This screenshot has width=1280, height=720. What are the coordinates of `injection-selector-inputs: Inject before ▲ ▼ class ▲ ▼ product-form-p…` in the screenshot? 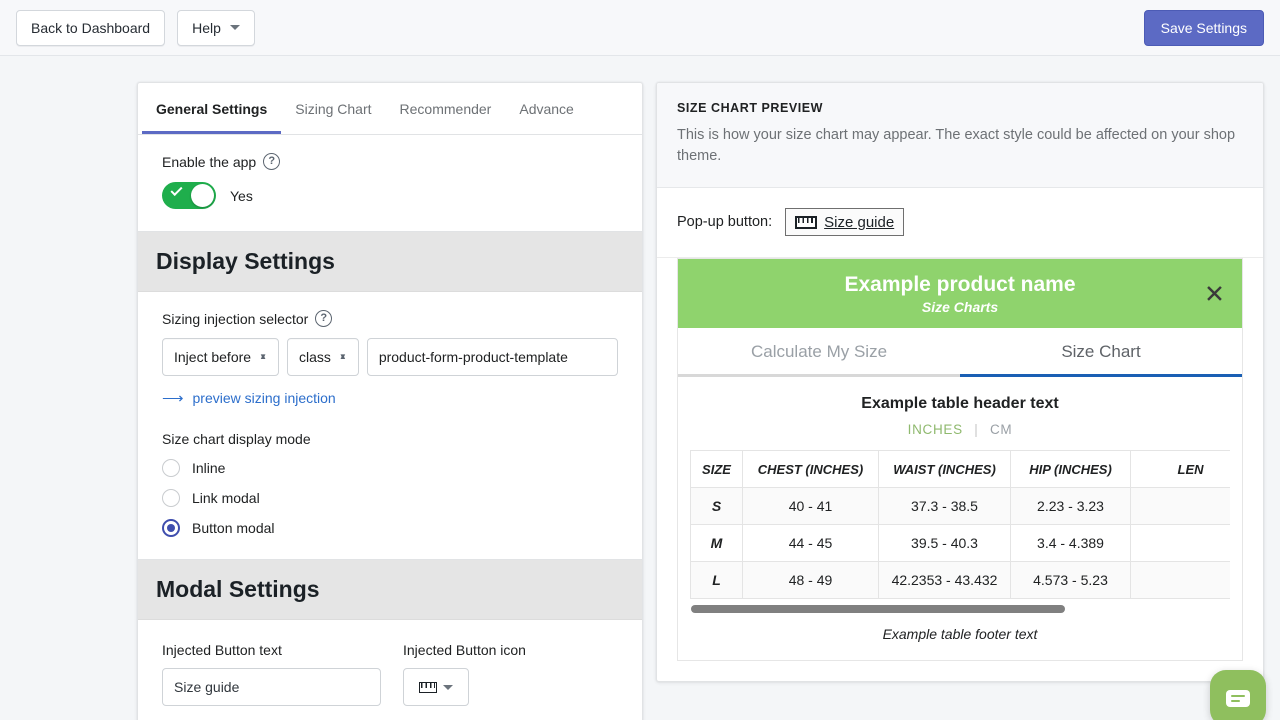 It's located at (390, 357).